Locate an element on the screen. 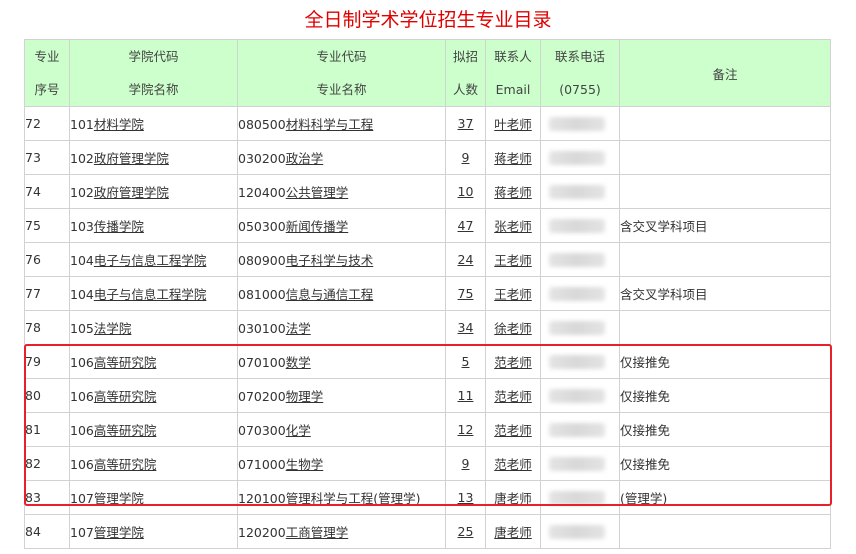  note-cell: (管理学) is located at coordinates (725, 497).